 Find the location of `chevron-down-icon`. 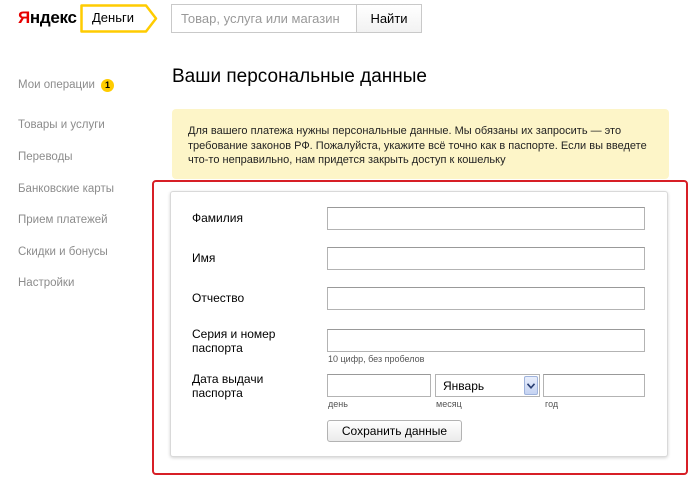

chevron-down-icon is located at coordinates (531, 385).